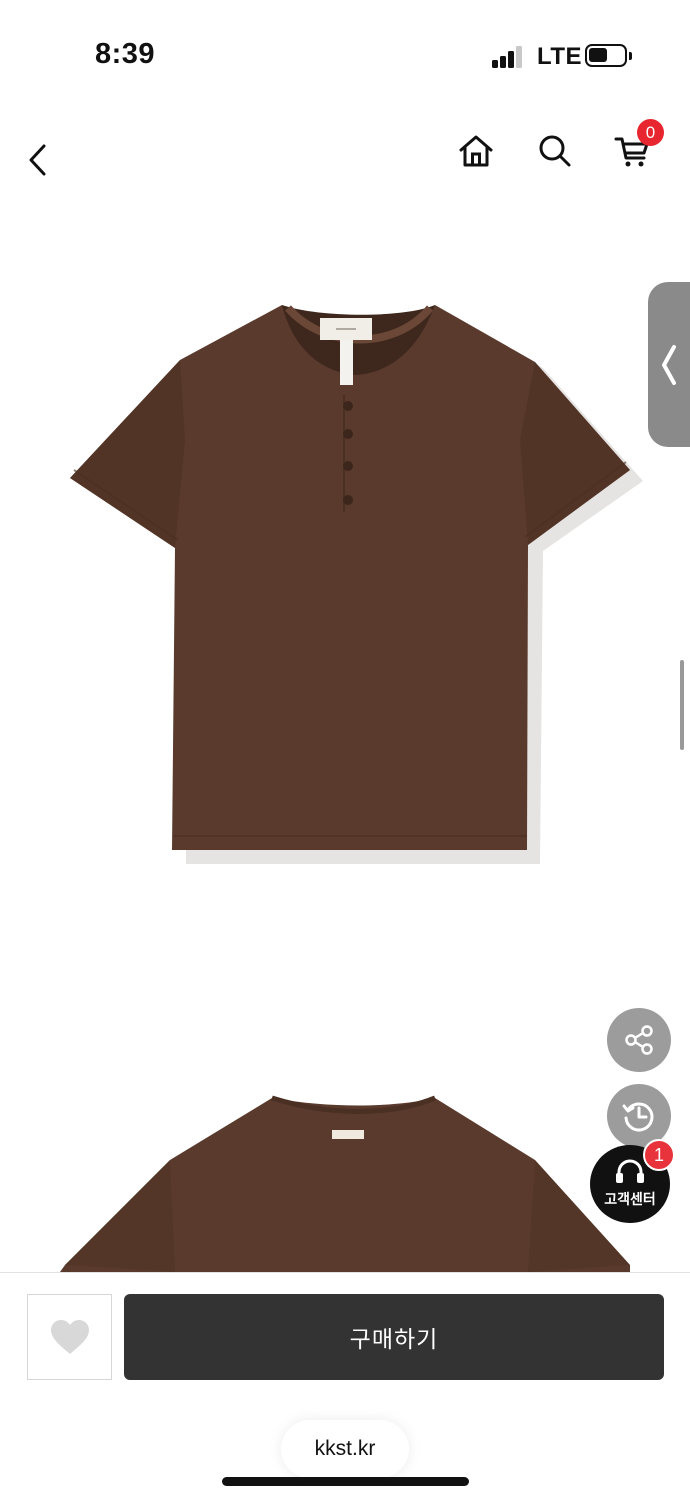 The height and width of the screenshot is (1500, 690). What do you see at coordinates (345, 1161) in the screenshot?
I see `product-image-back` at bounding box center [345, 1161].